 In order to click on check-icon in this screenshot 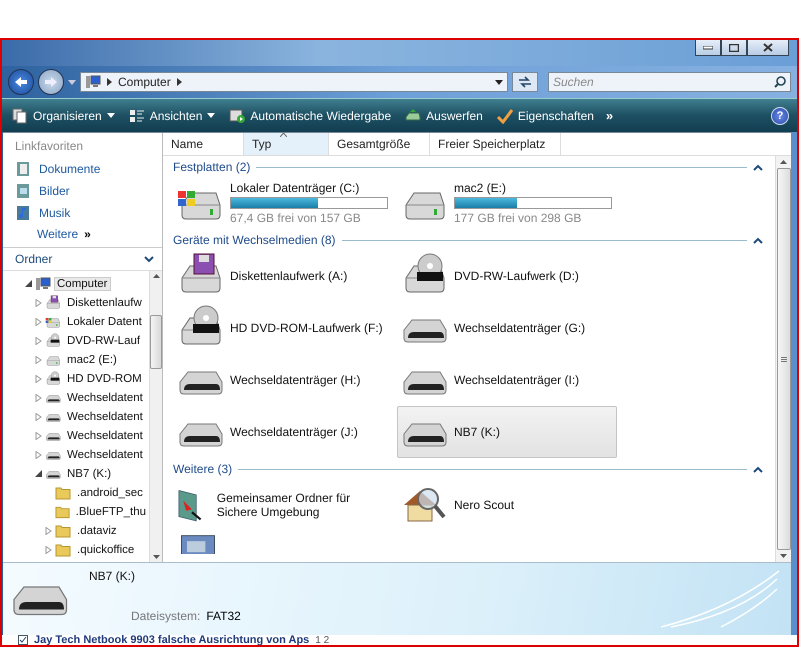, I will do `click(504, 116)`.